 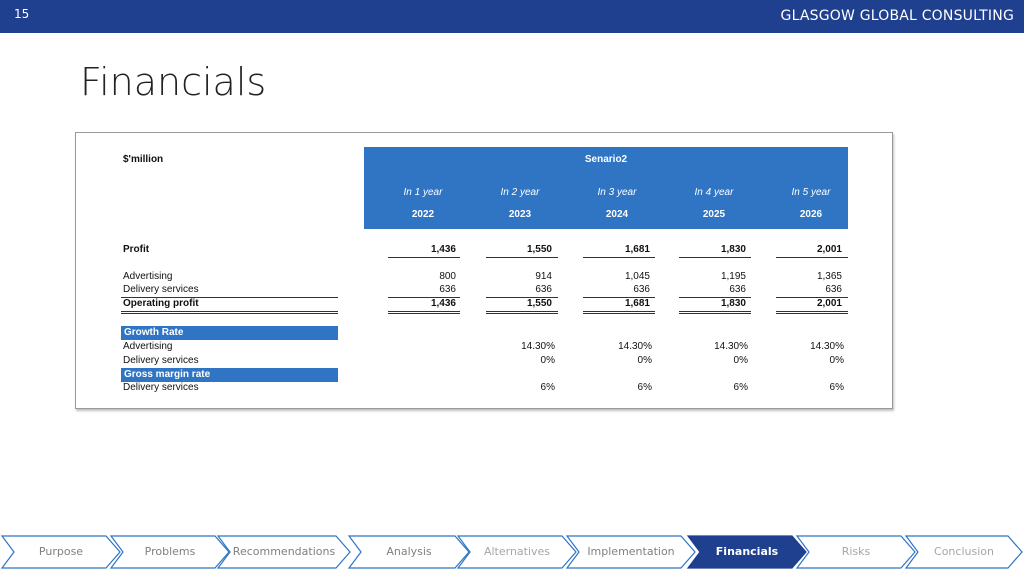 What do you see at coordinates (637, 249) in the screenshot?
I see `profit-value: 1,681` at bounding box center [637, 249].